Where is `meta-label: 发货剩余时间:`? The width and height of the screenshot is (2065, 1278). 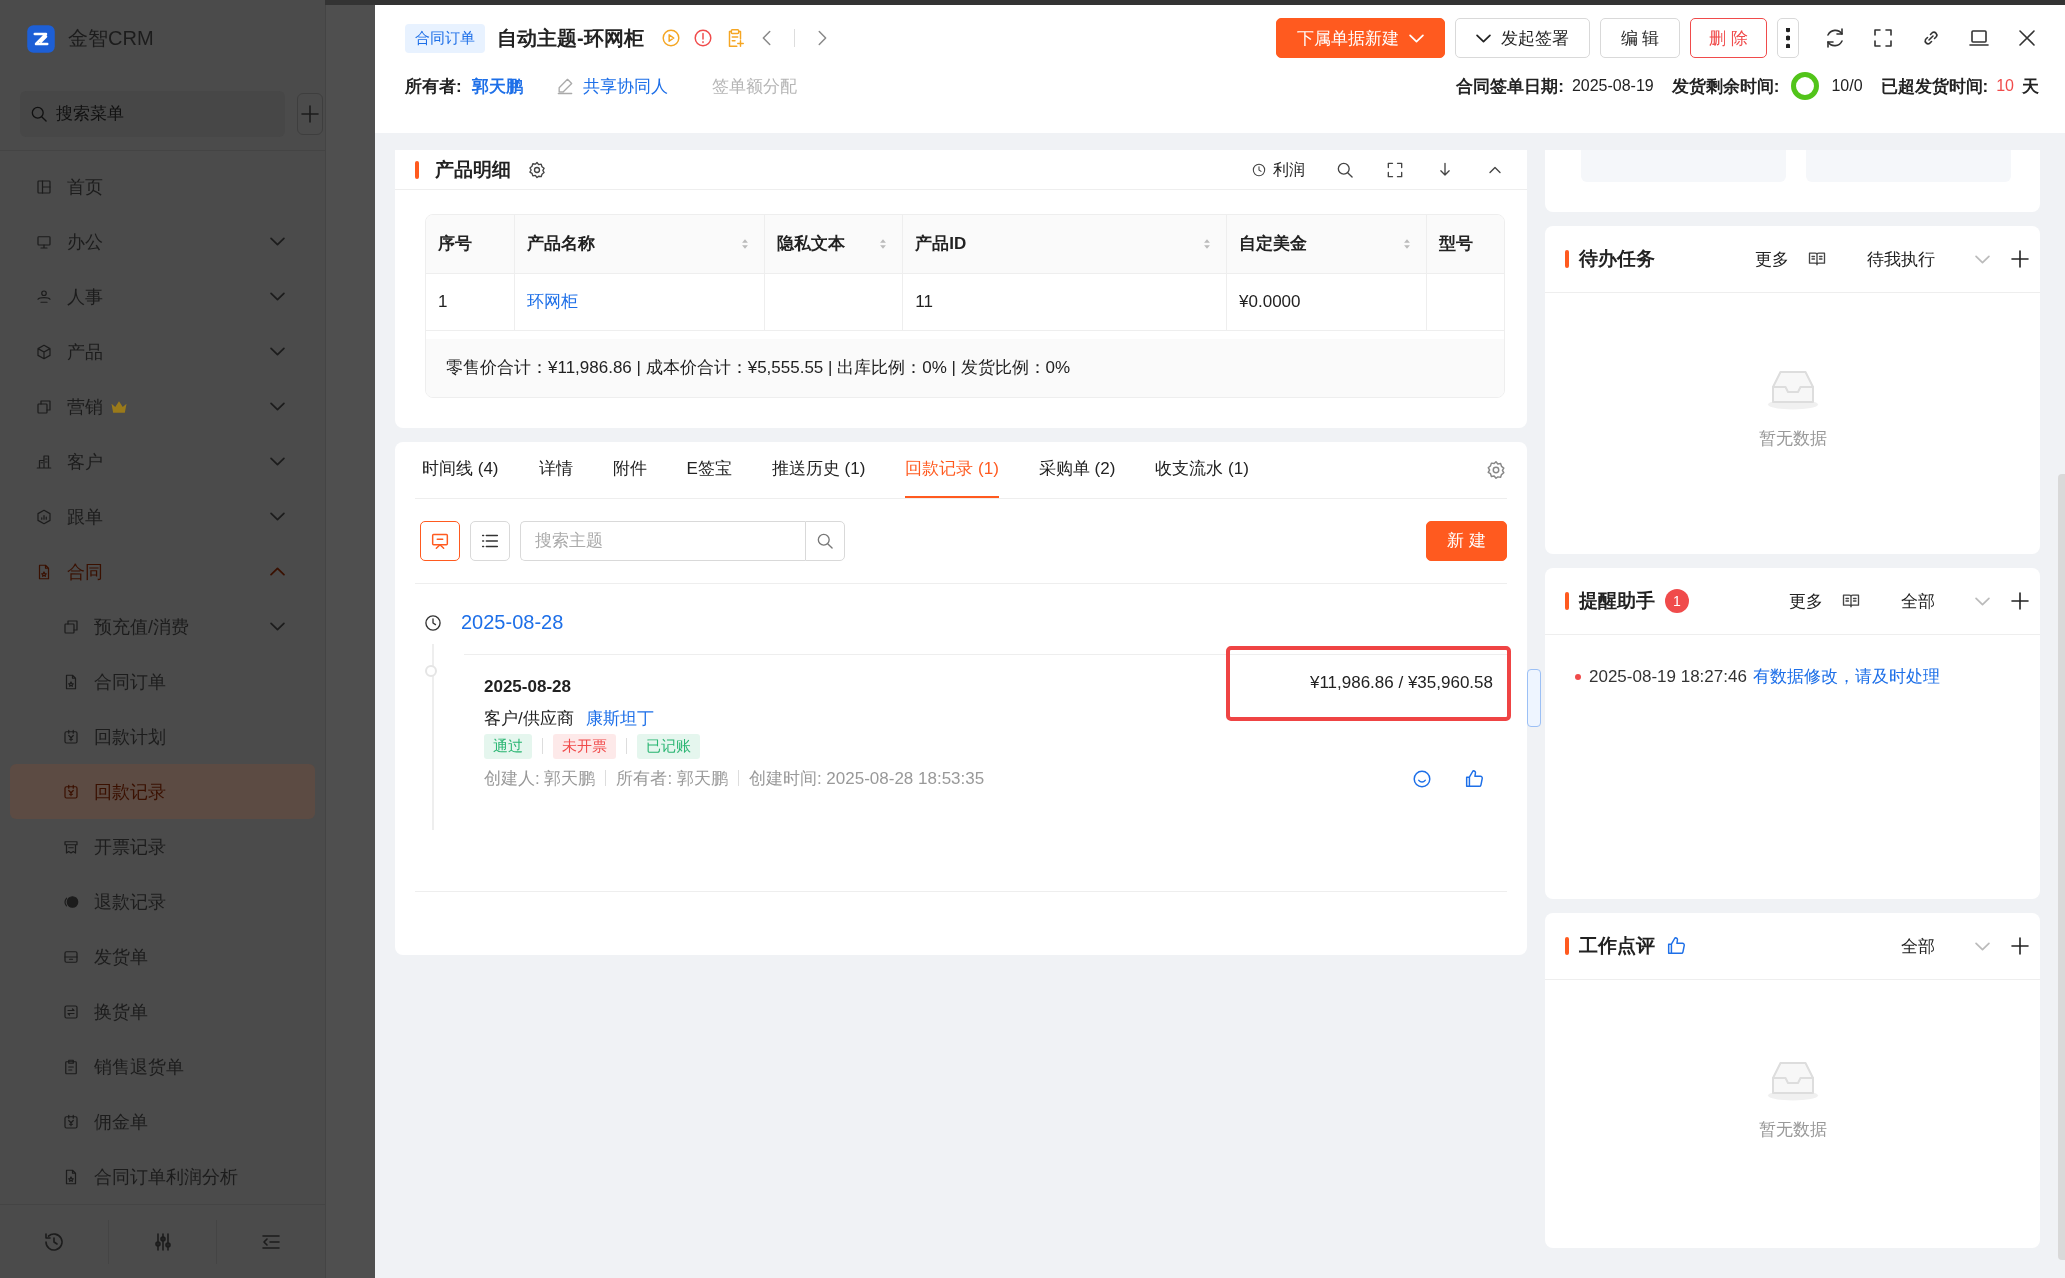 meta-label: 发货剩余时间: is located at coordinates (1725, 86).